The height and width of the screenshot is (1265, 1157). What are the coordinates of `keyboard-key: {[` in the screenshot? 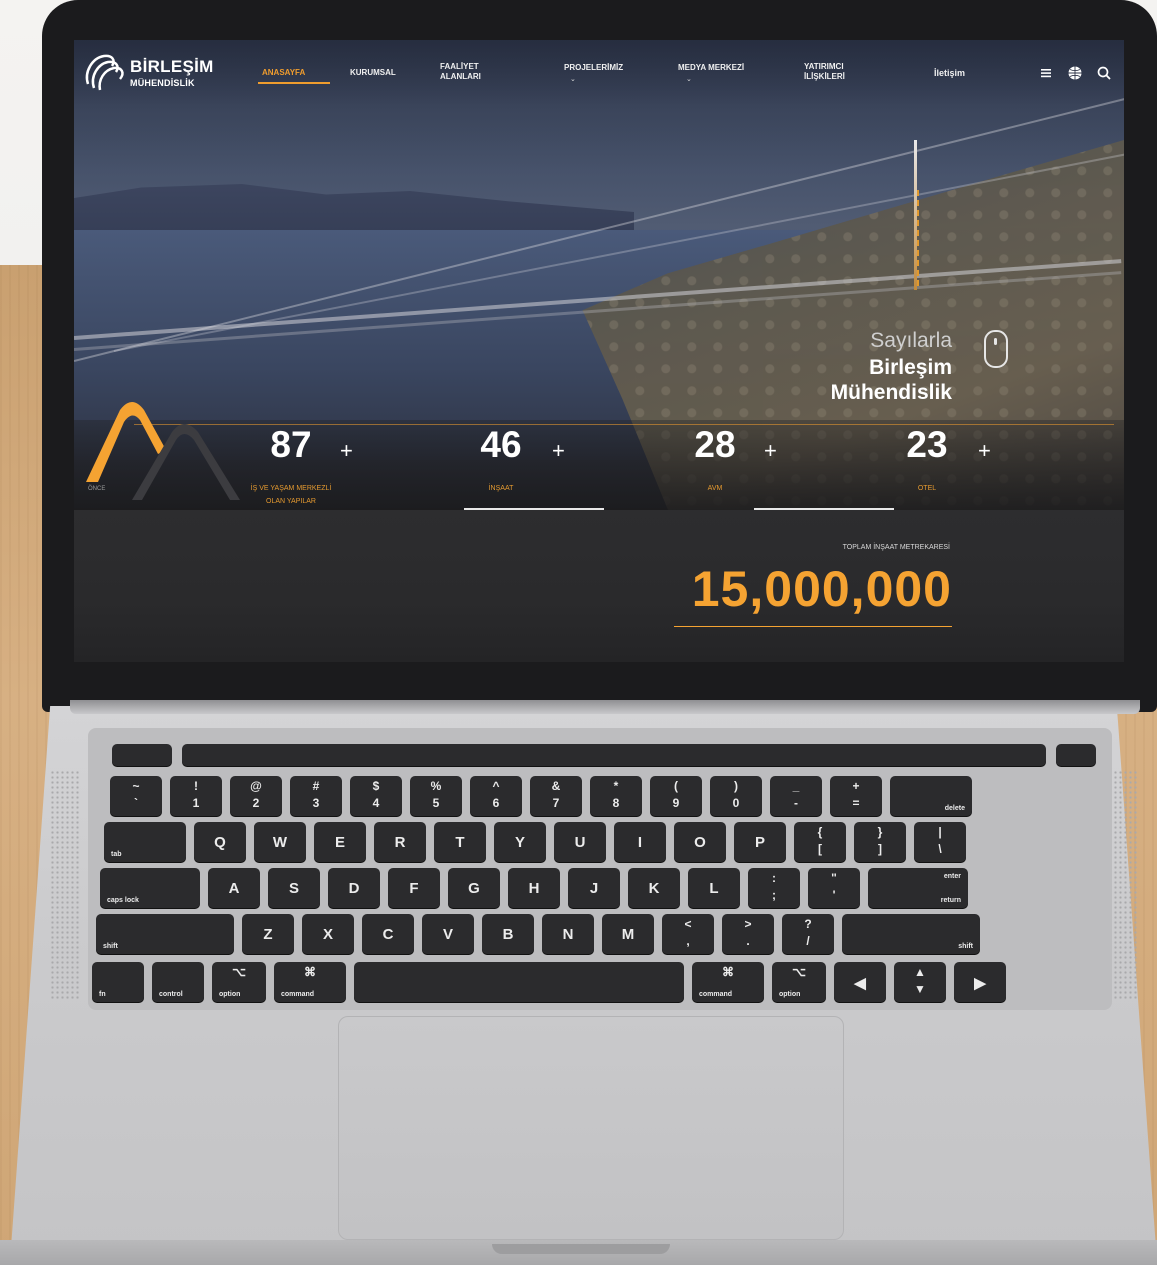 It's located at (820, 842).